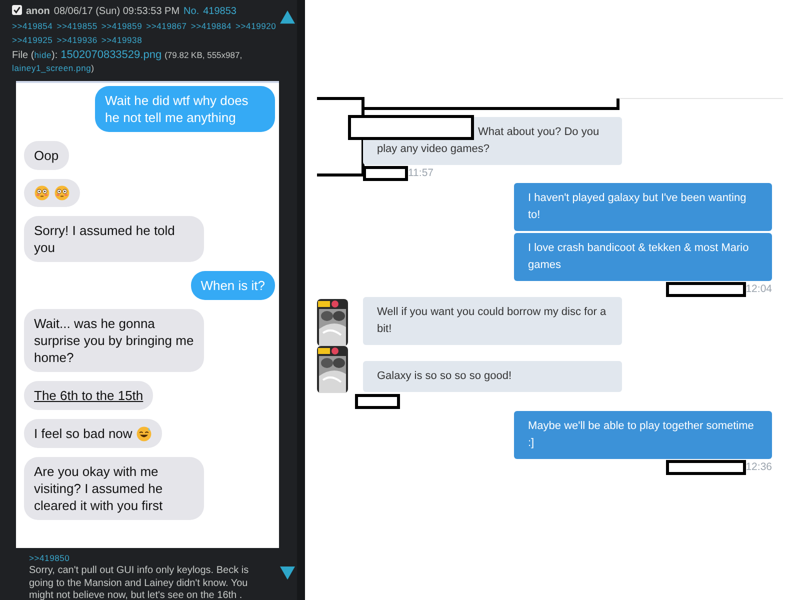 The image size is (785, 600). I want to click on message-time: 12:04, so click(759, 289).